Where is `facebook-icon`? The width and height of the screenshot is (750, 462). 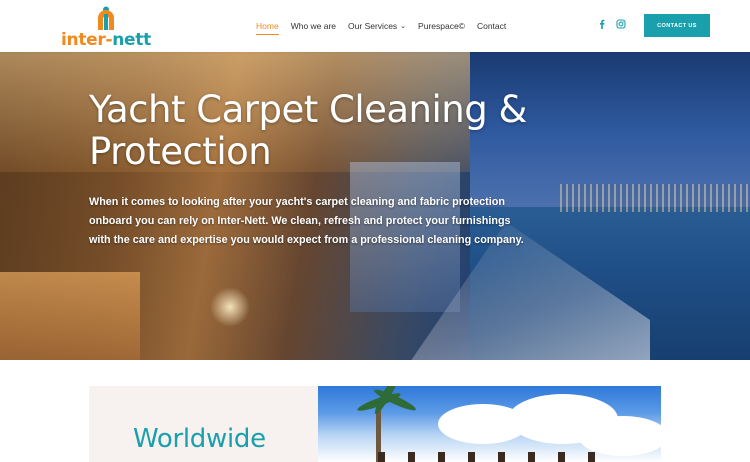 facebook-icon is located at coordinates (602, 24).